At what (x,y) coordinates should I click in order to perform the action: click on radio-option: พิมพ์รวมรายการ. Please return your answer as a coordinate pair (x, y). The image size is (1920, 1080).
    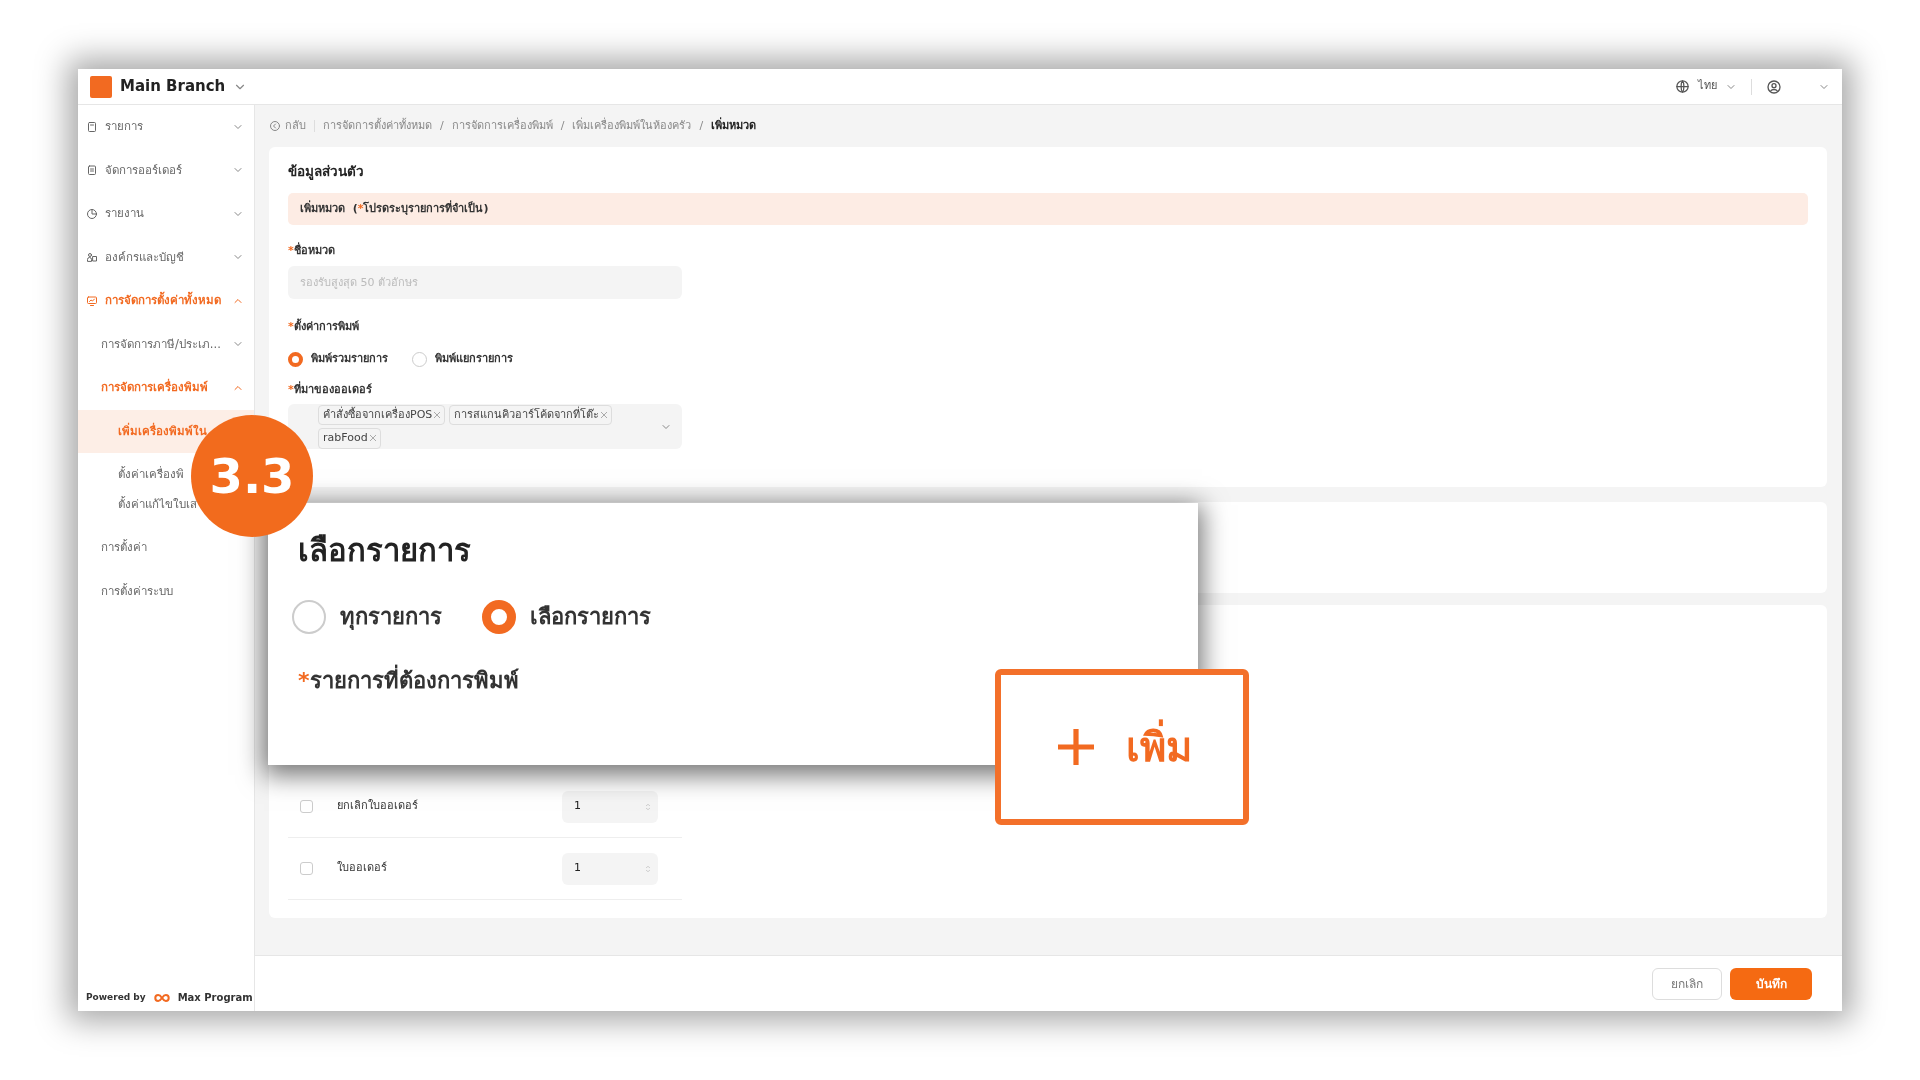
    Looking at the image, I should click on (338, 359).